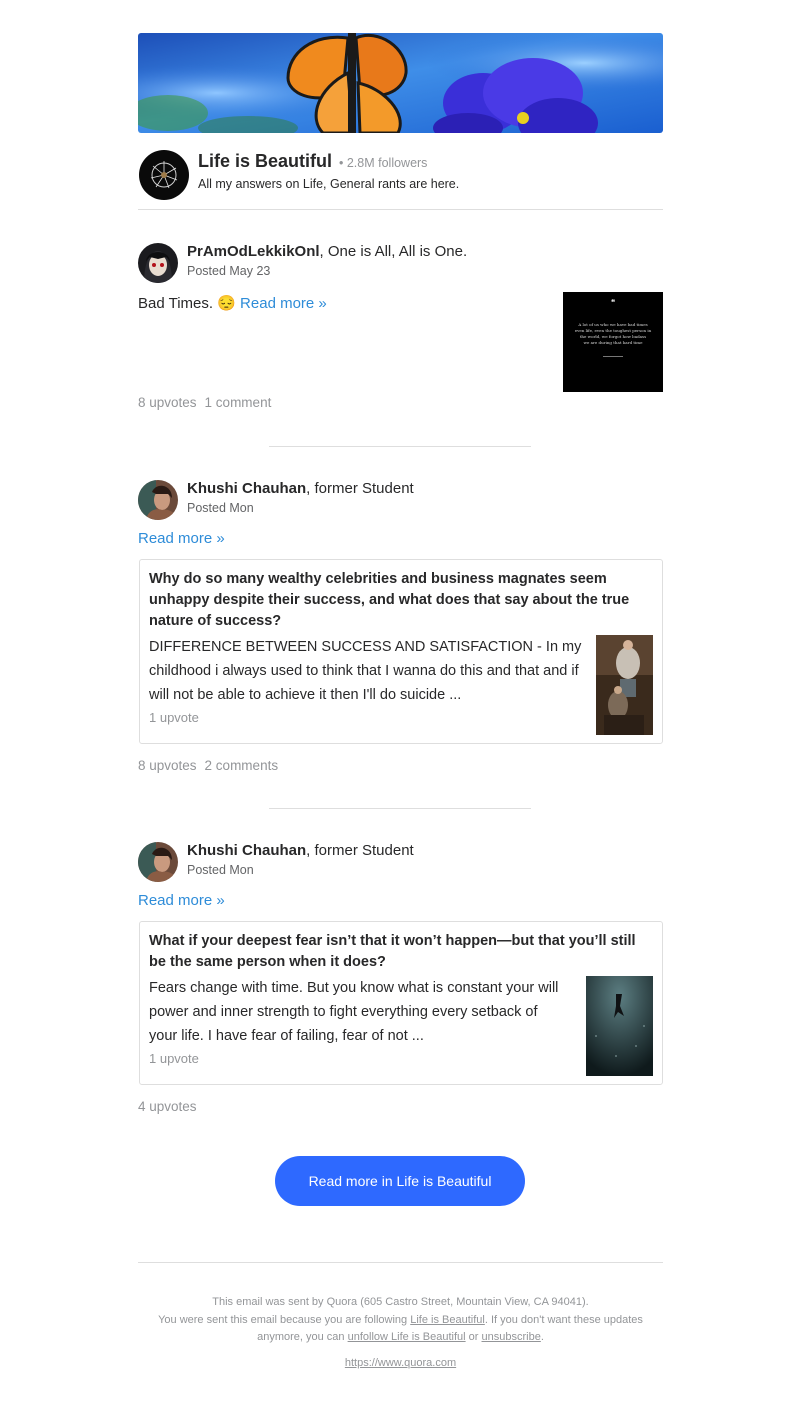 Image resolution: width=800 pixels, height=1414 pixels. I want to click on follow-space-link: Life is Beautiful, so click(447, 1320).